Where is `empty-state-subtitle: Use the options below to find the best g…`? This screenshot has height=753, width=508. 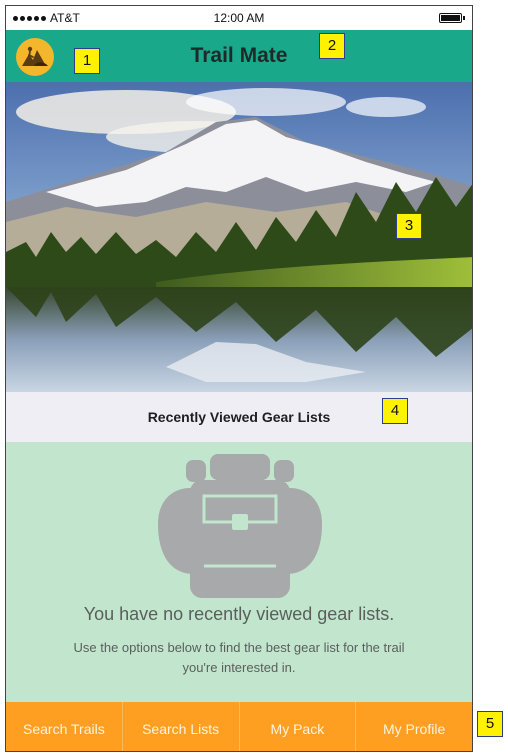 empty-state-subtitle: Use the options below to find the best g… is located at coordinates (239, 657).